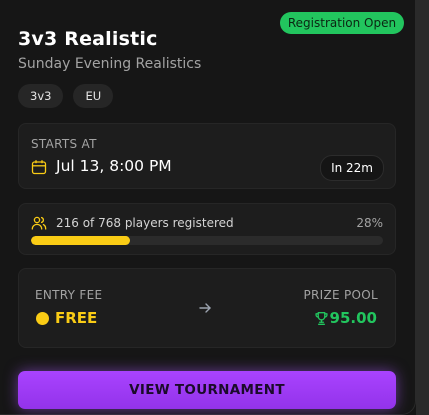 Image resolution: width=429 pixels, height=415 pixels. I want to click on tournament-subtitle: Sunday Evening Realistics, so click(110, 64).